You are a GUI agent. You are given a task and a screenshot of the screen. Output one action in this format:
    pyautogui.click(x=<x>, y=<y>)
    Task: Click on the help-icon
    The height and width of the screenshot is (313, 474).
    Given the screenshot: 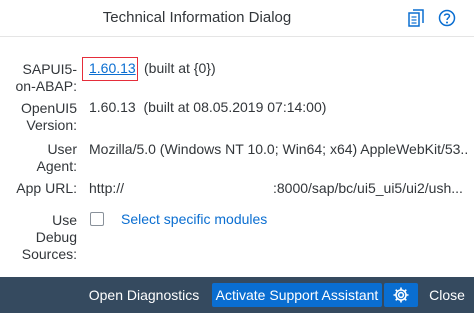 What is the action you would take?
    pyautogui.click(x=447, y=18)
    